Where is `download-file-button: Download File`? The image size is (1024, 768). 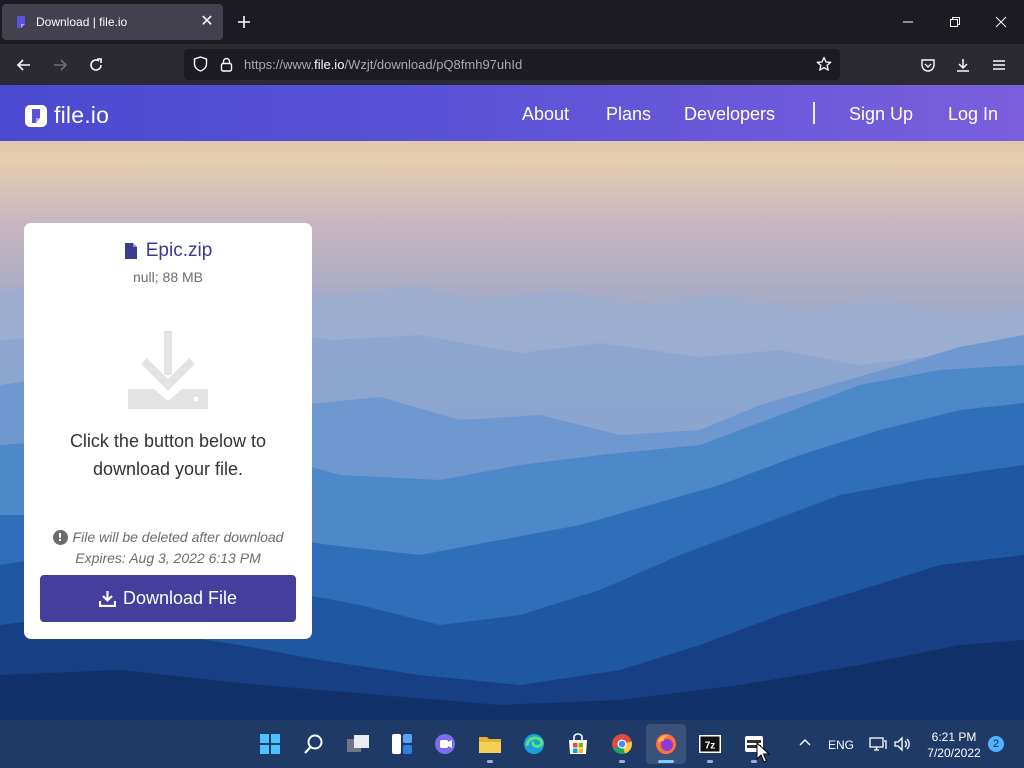 download-file-button: Download File is located at coordinates (168, 598).